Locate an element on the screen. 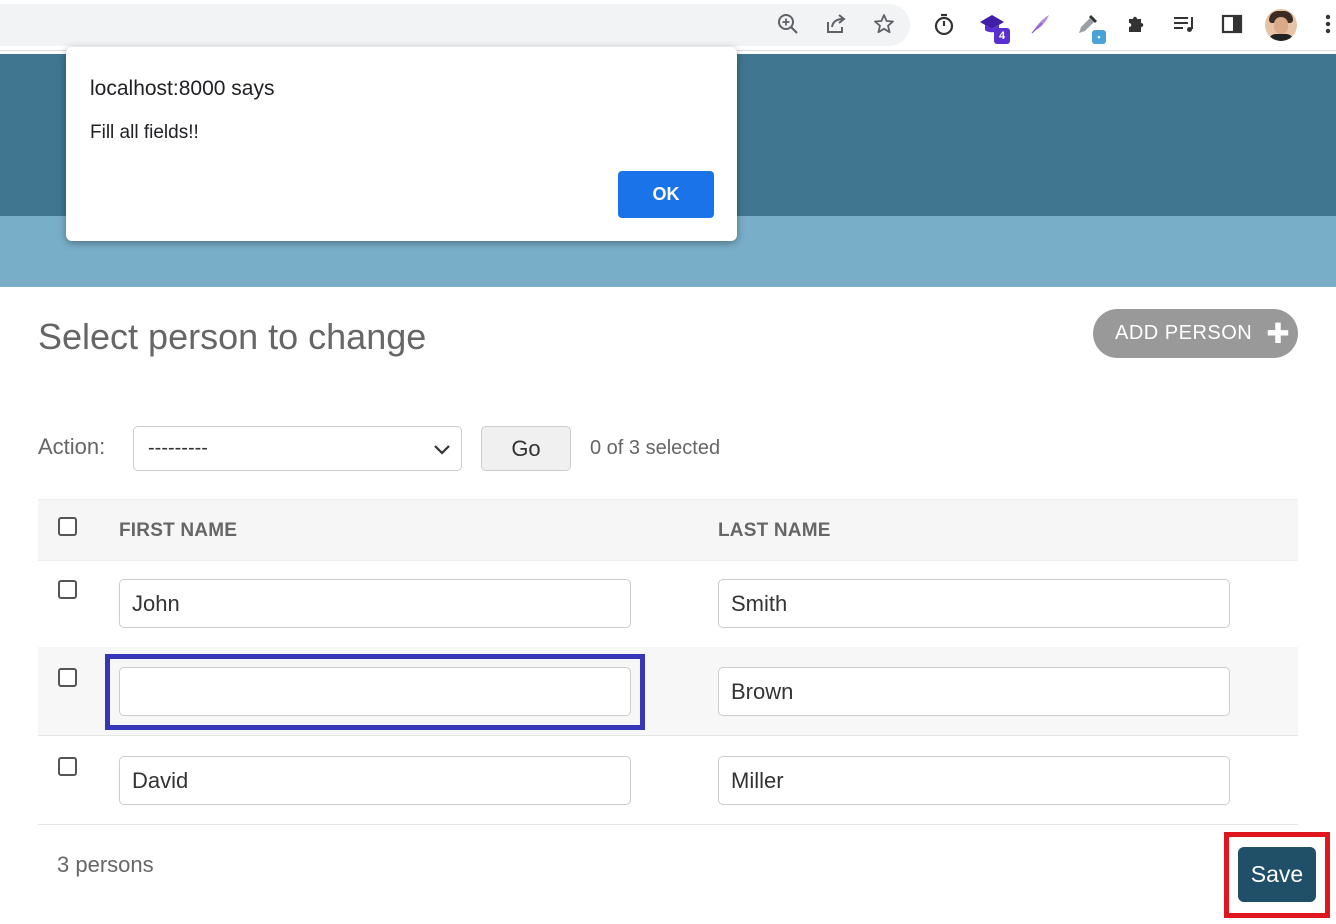 The width and height of the screenshot is (1336, 924). add-person-button: ADD PERSON ✚ is located at coordinates (1195, 333).